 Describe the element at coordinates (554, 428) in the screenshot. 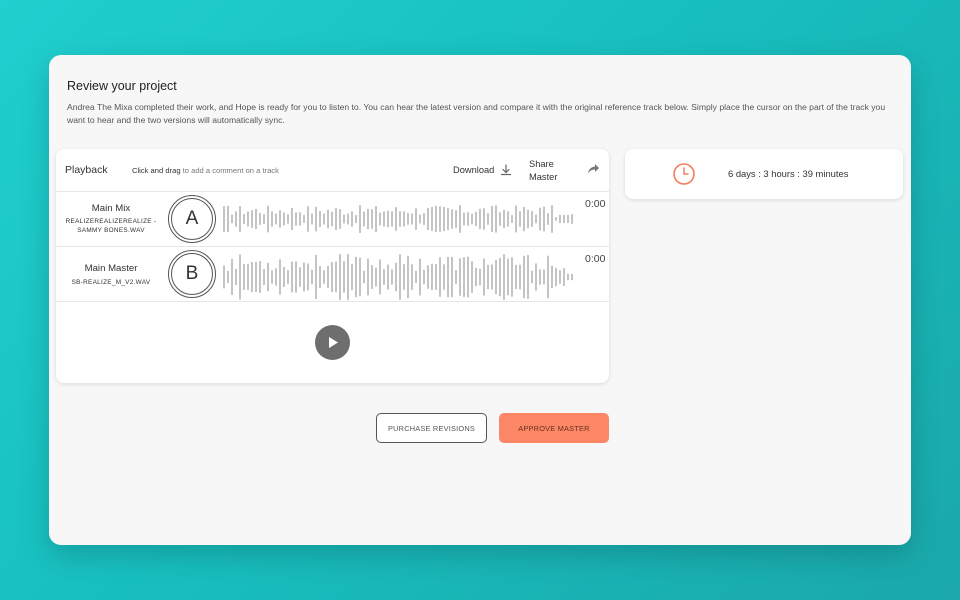

I see `approve-master-button: APPROVE MASTER` at that location.